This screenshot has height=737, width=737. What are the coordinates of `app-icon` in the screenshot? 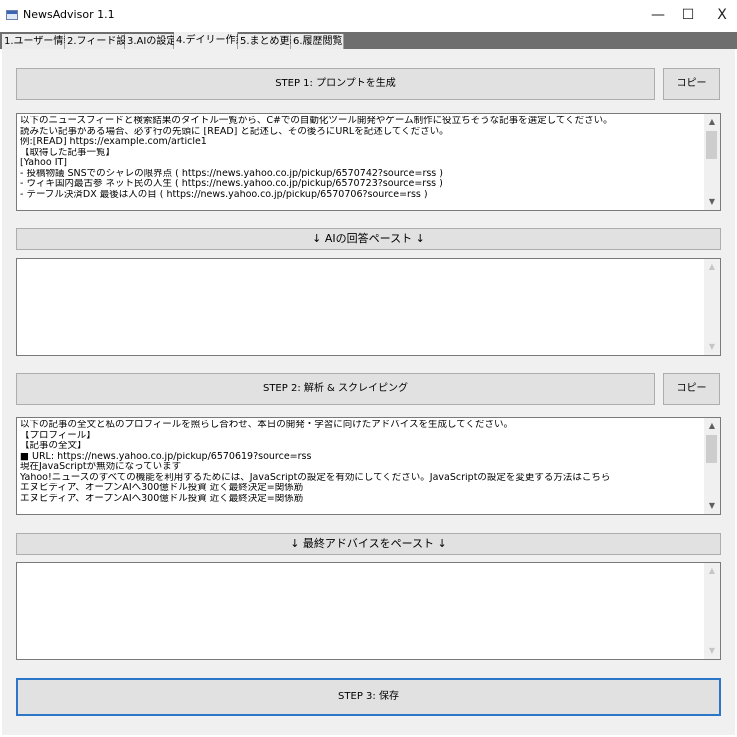 It's located at (12, 15).